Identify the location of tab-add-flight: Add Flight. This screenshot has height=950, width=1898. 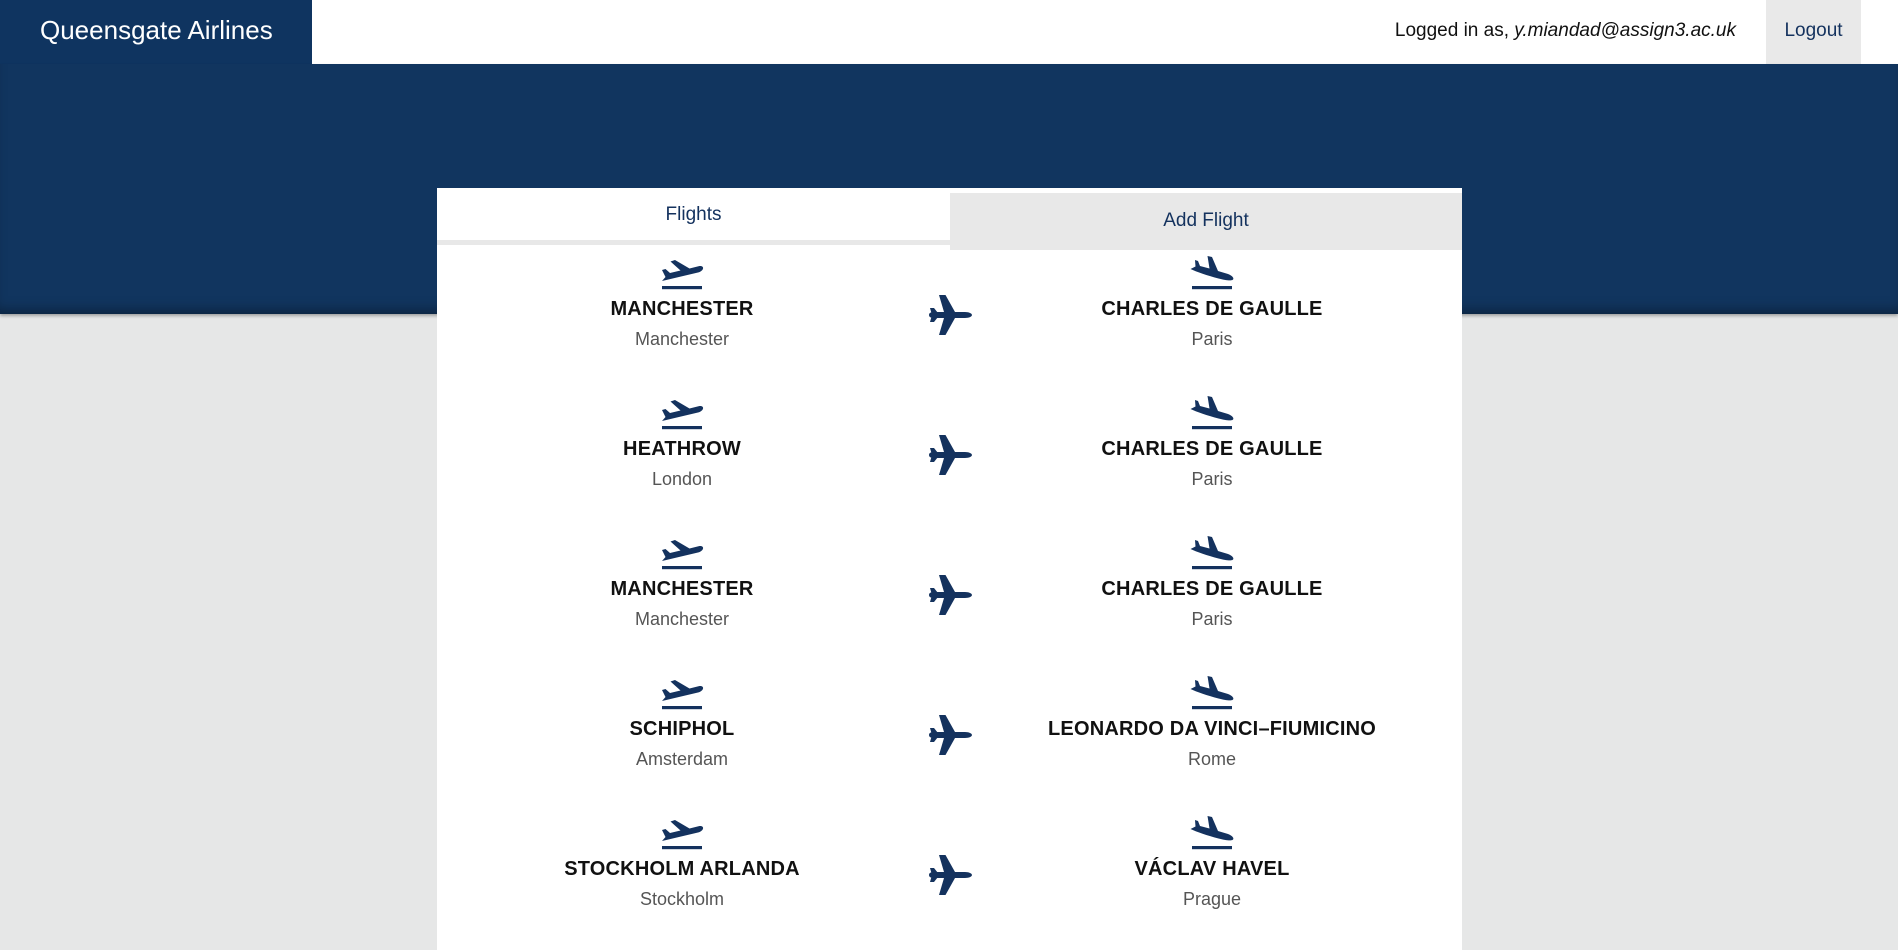
(1206, 221).